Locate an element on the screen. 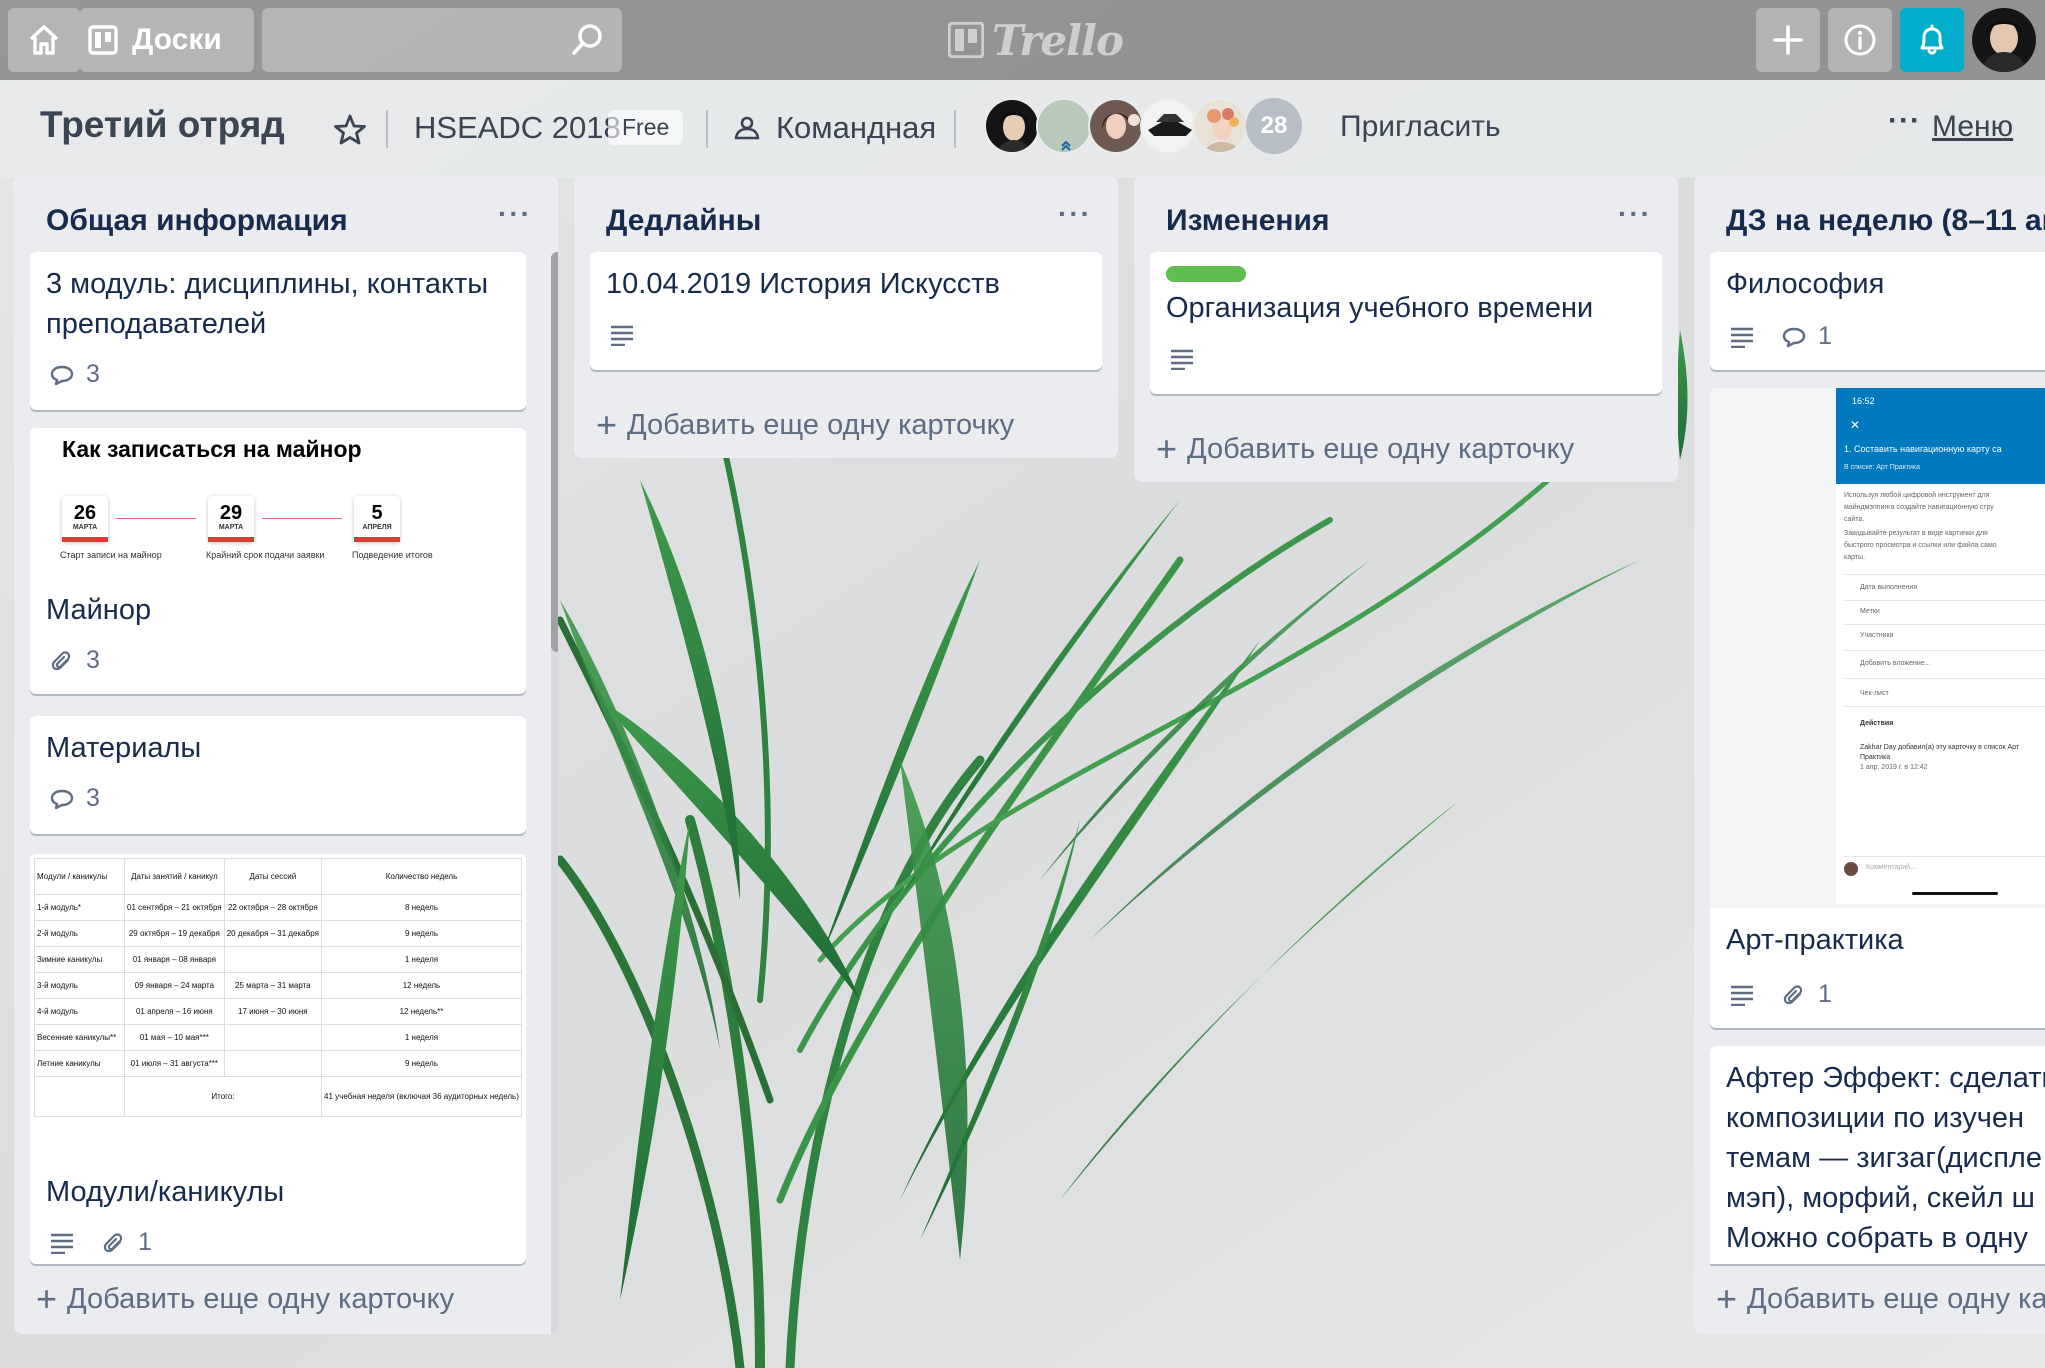  date-month: АПРЕЛЯ is located at coordinates (377, 527).